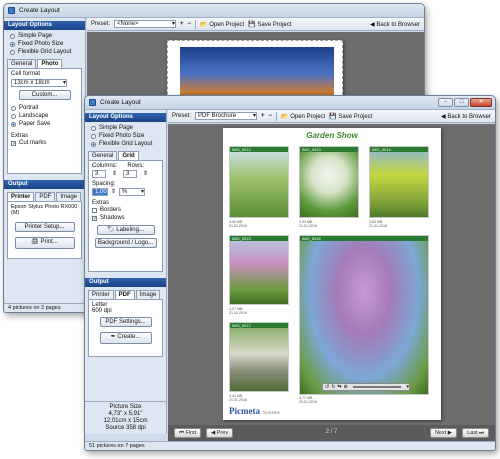 The image size is (500, 459). What do you see at coordinates (329, 182) in the screenshot?
I see `photo-cell: IMG_0013` at bounding box center [329, 182].